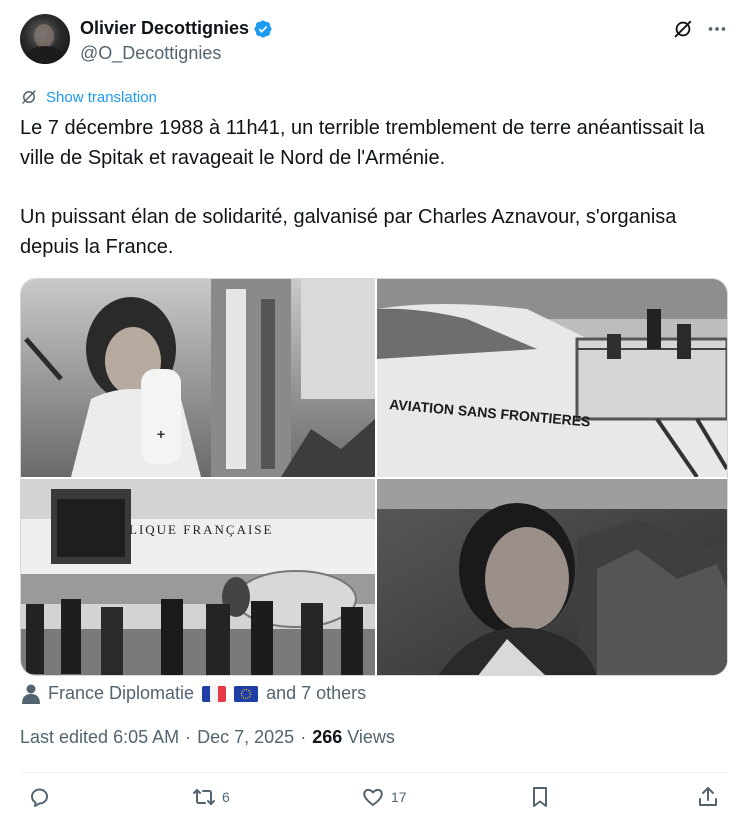 The image size is (748, 831). What do you see at coordinates (204, 797) in the screenshot?
I see `retweet-icon` at bounding box center [204, 797].